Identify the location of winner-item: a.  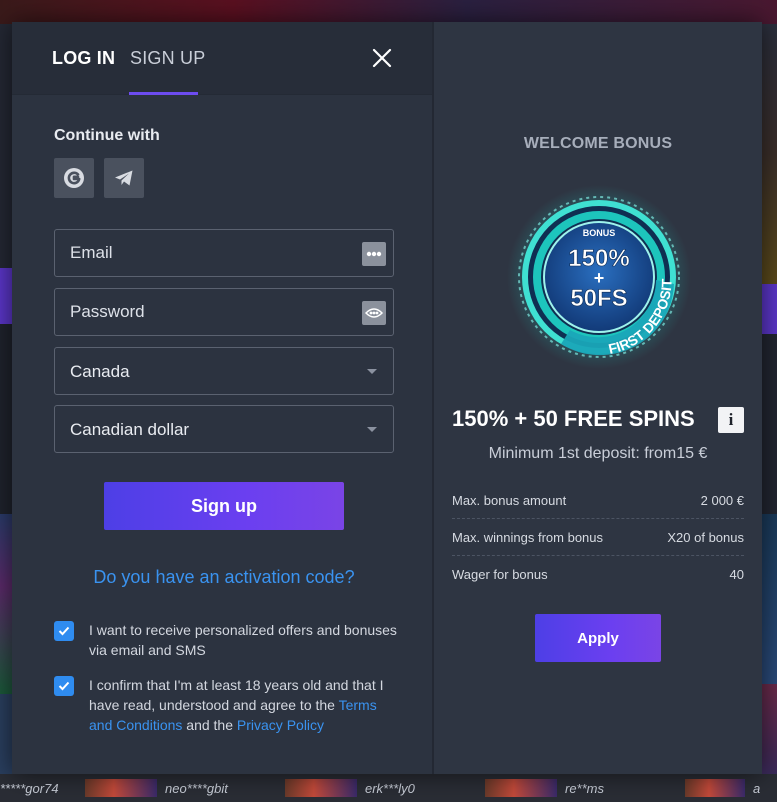
(731, 788).